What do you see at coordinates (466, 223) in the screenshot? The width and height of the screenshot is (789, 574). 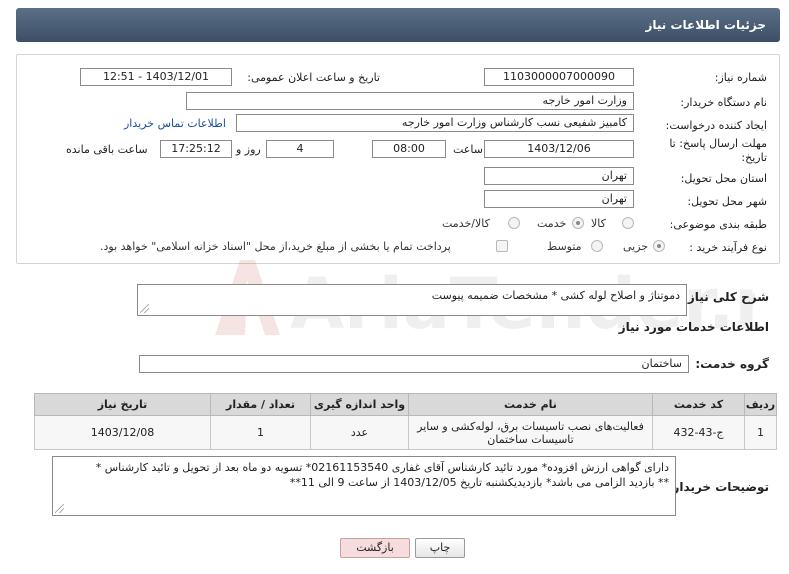 I see `category-goods-service-label: کالا/خدمت` at bounding box center [466, 223].